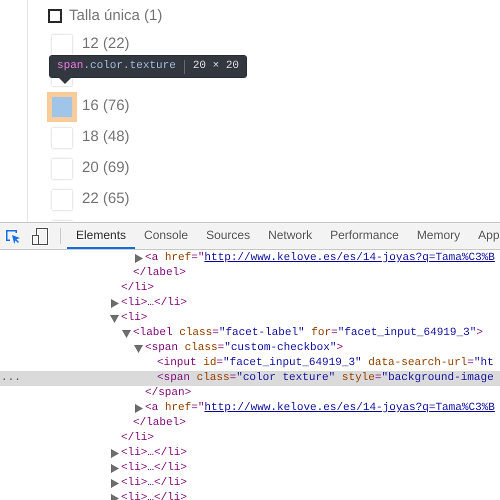 Image resolution: width=500 pixels, height=500 pixels. I want to click on facet-label: 22 (65), so click(106, 199).